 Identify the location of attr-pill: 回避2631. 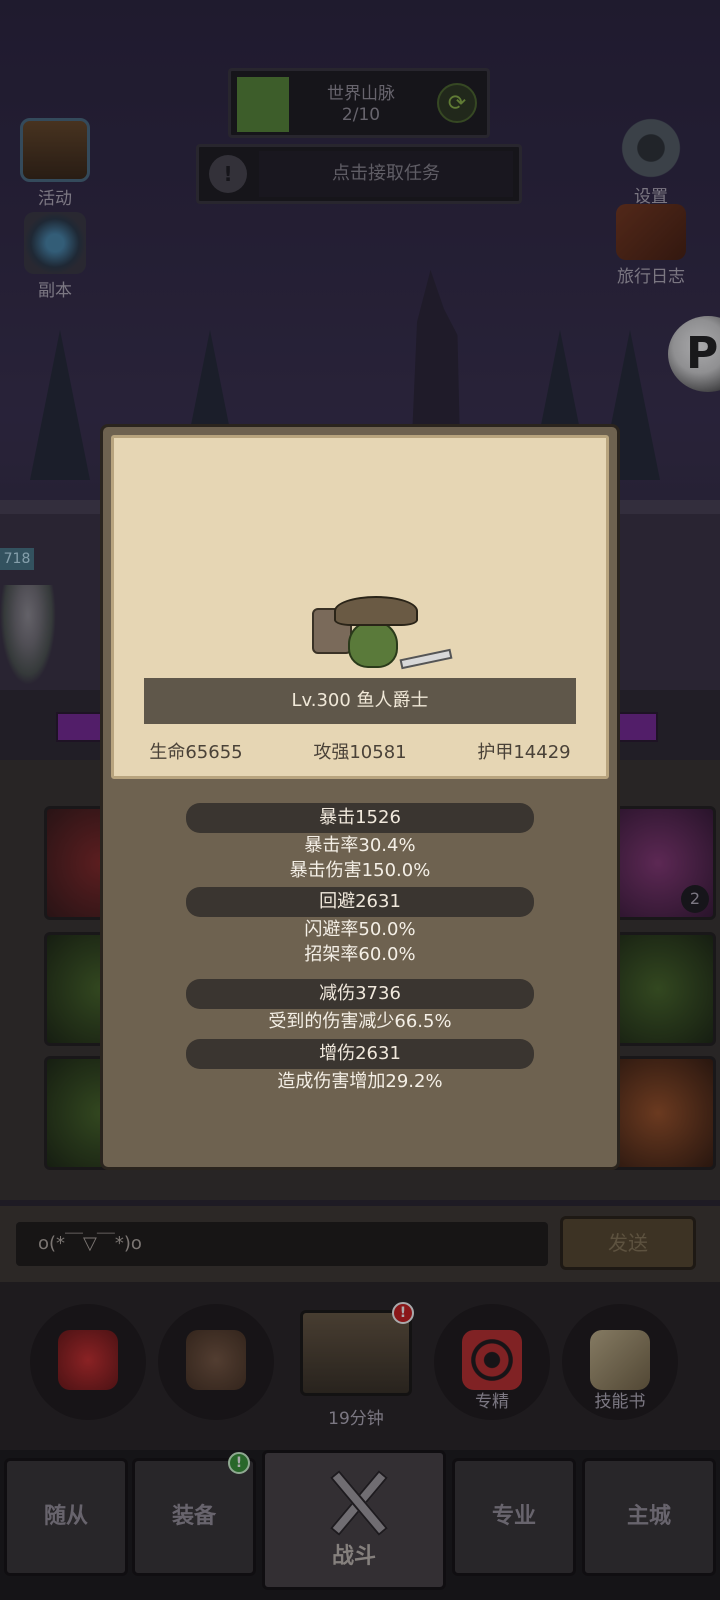
(360, 902).